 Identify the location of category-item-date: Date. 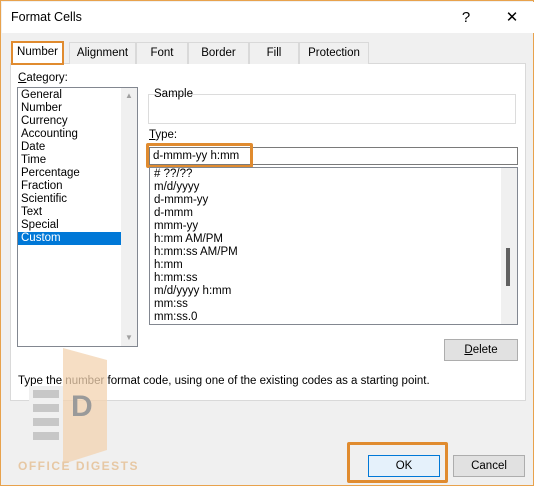
(69, 147).